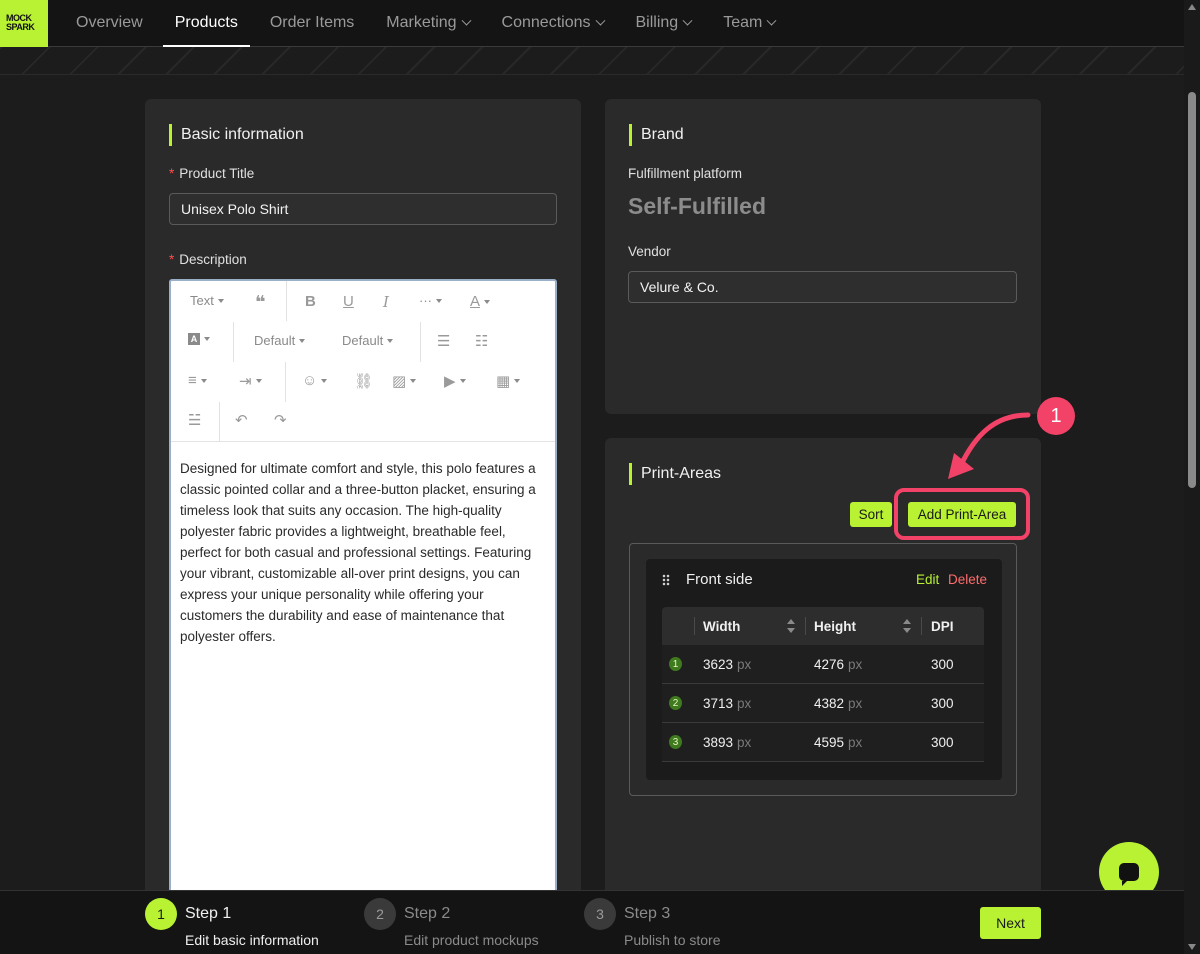 Image resolution: width=1200 pixels, height=954 pixels. I want to click on page-scrollbar, so click(1192, 477).